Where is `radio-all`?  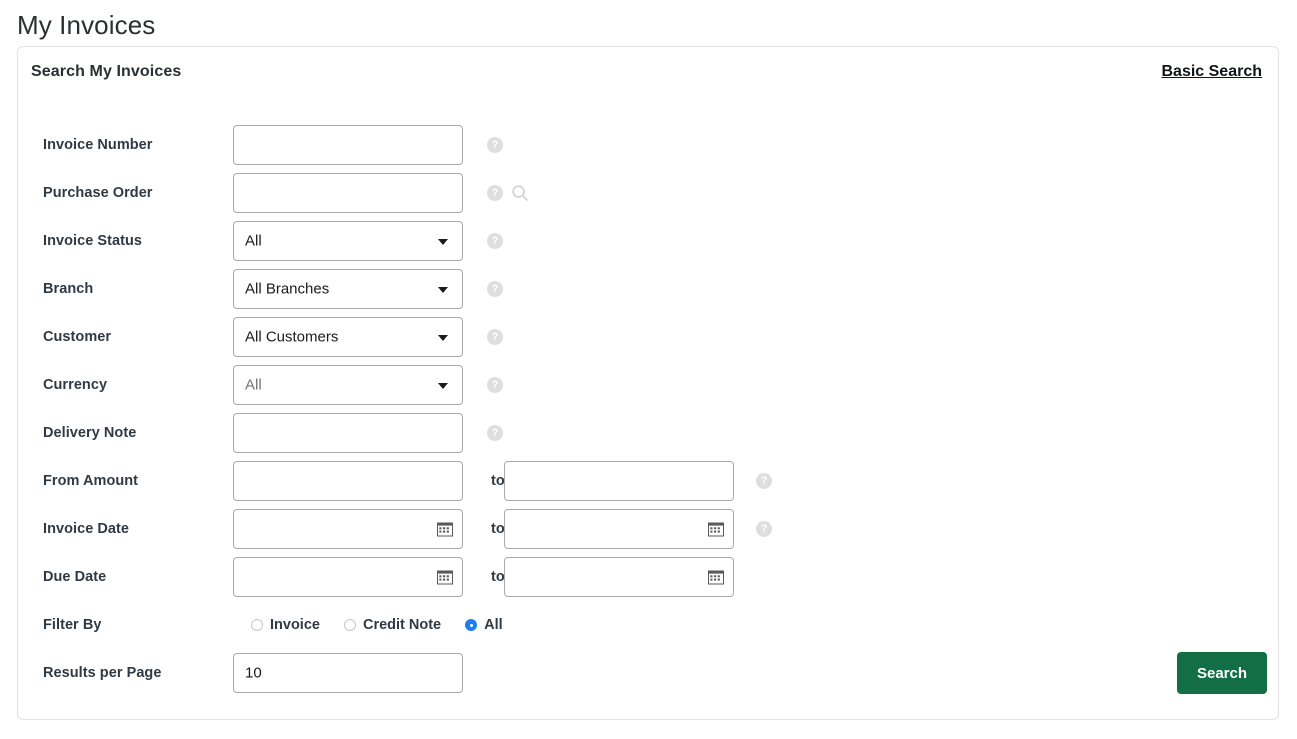 radio-all is located at coordinates (471, 625).